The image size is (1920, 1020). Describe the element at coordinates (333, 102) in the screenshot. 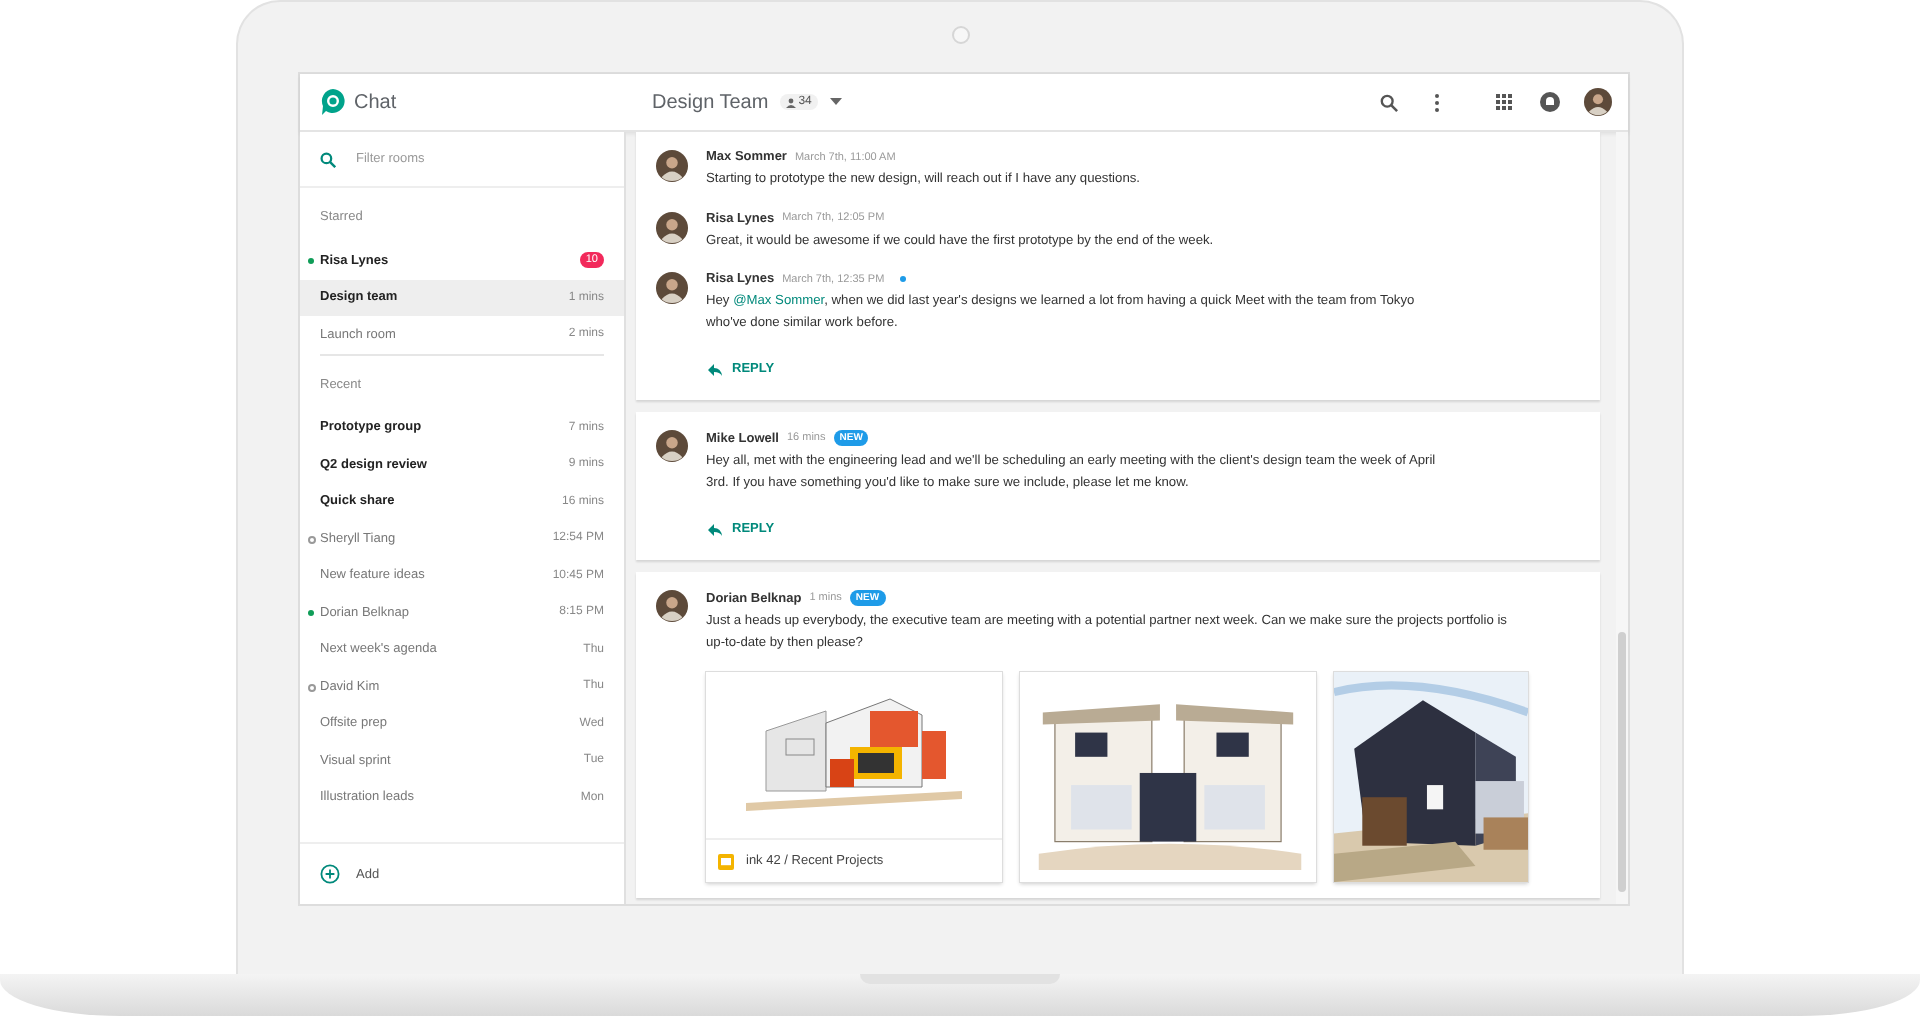

I see `logo-icon` at that location.